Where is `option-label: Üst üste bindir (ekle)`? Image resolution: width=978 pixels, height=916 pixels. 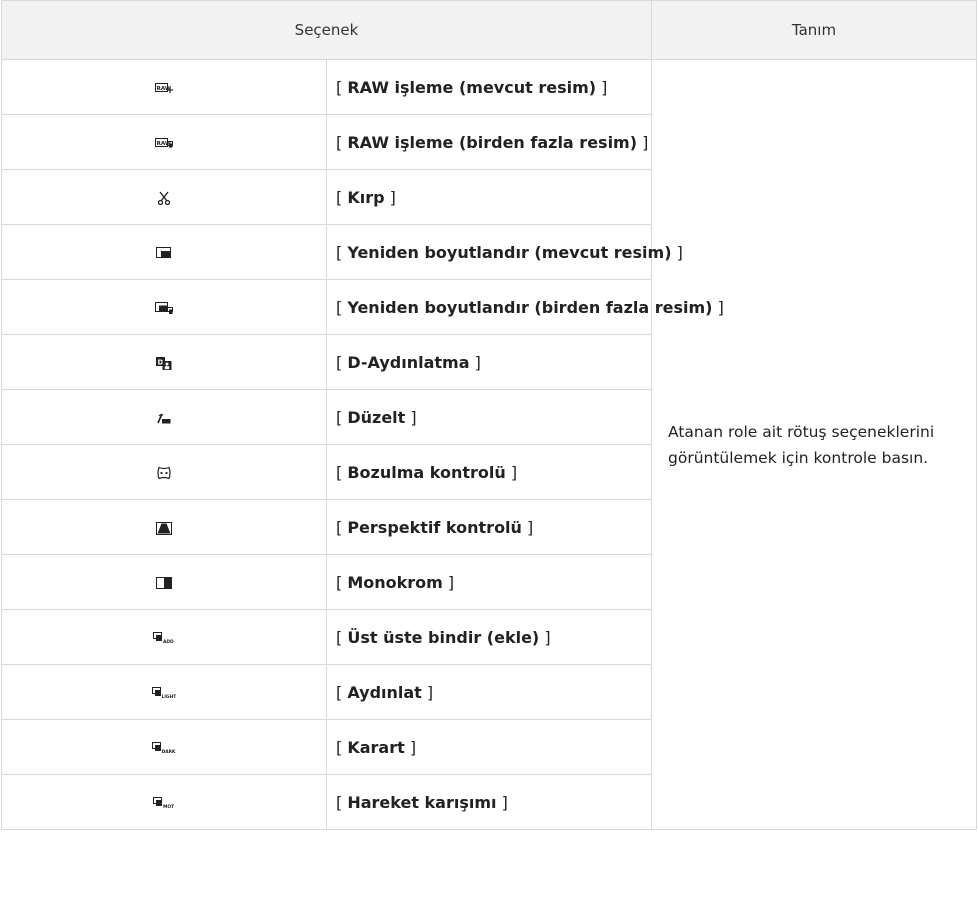
option-label: Üst üste bindir (ekle) is located at coordinates (443, 637).